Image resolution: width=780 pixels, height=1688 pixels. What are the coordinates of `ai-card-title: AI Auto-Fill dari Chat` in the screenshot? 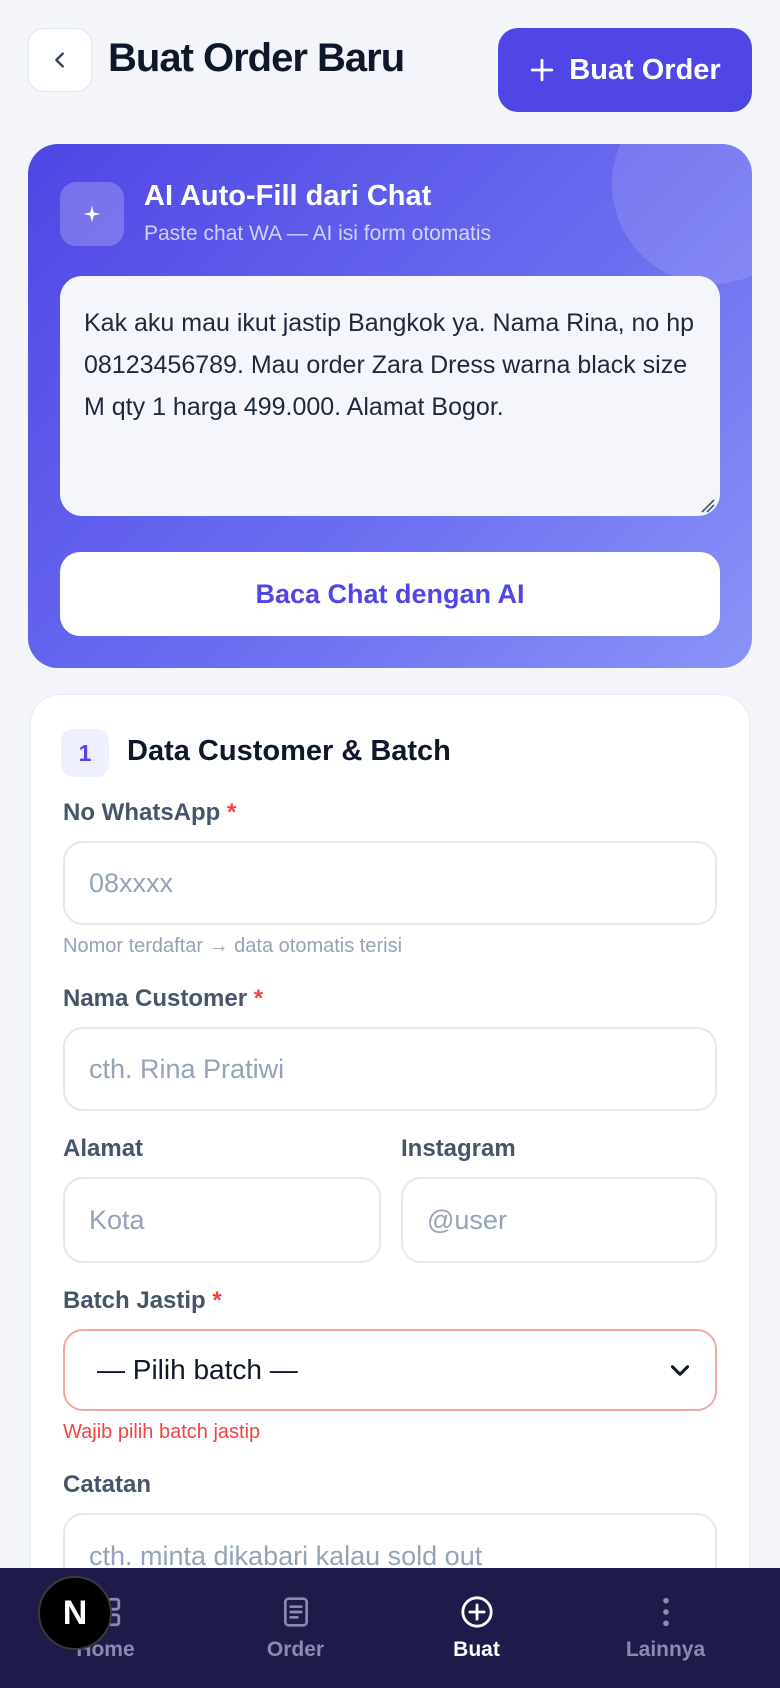 It's located at (288, 196).